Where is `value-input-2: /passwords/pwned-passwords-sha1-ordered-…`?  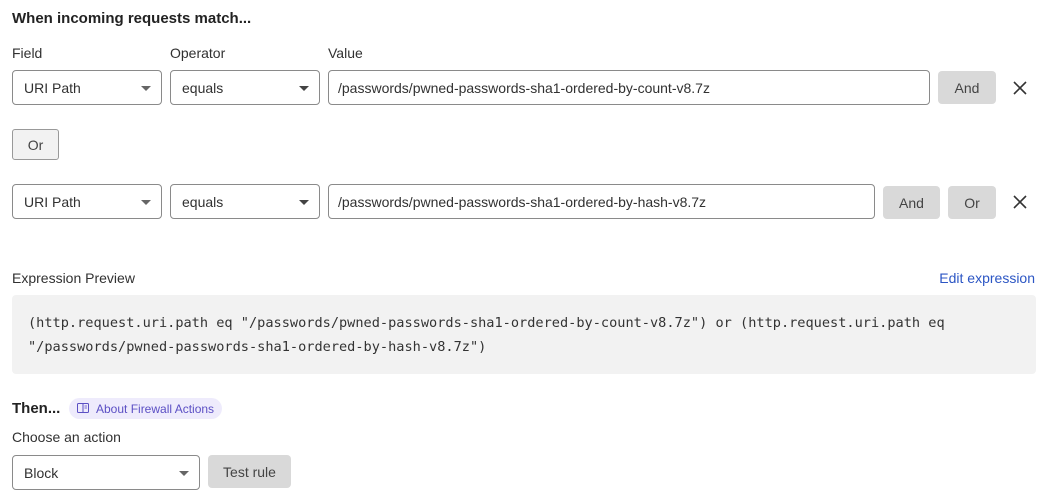 value-input-2: /passwords/pwned-passwords-sha1-ordered-… is located at coordinates (601, 201).